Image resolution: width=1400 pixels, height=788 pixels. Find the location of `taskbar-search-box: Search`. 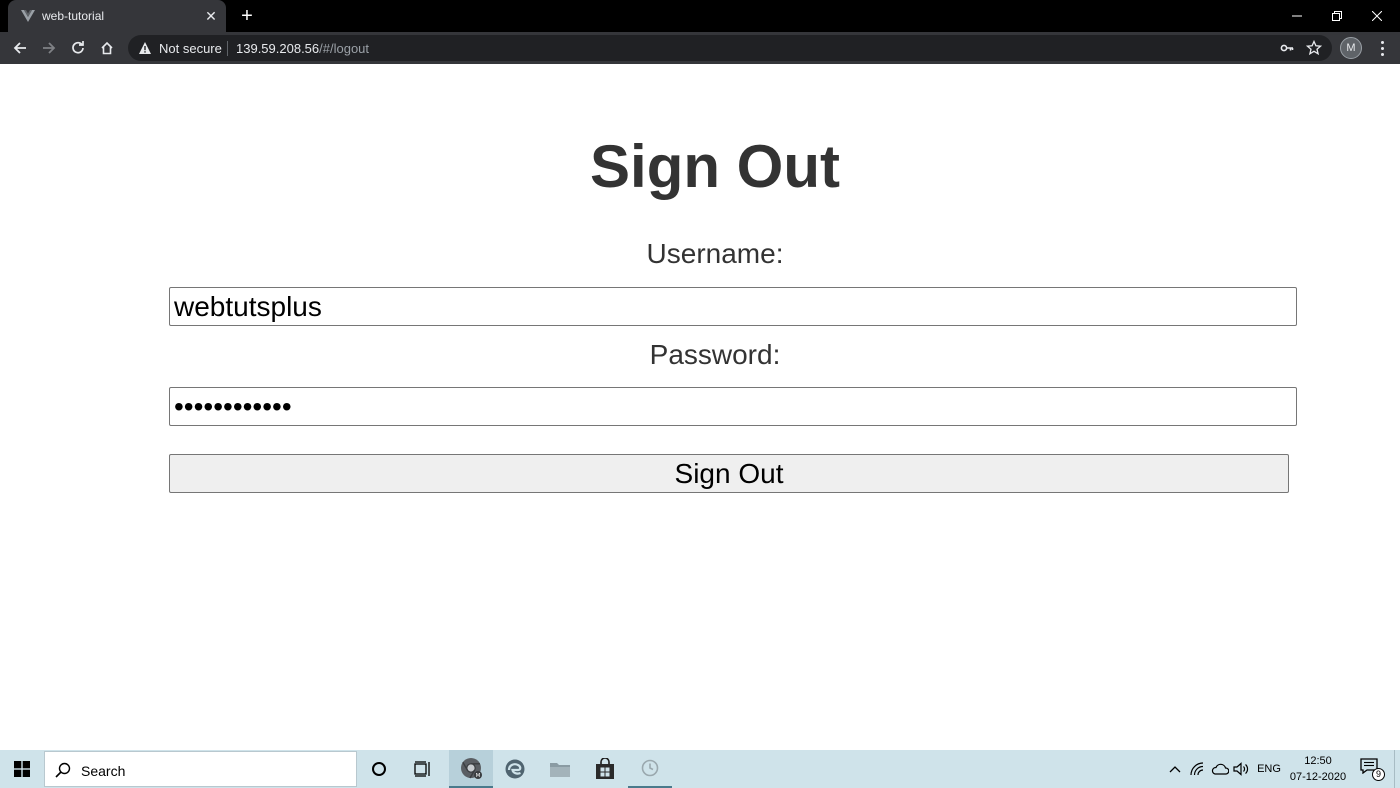

taskbar-search-box: Search is located at coordinates (200, 769).